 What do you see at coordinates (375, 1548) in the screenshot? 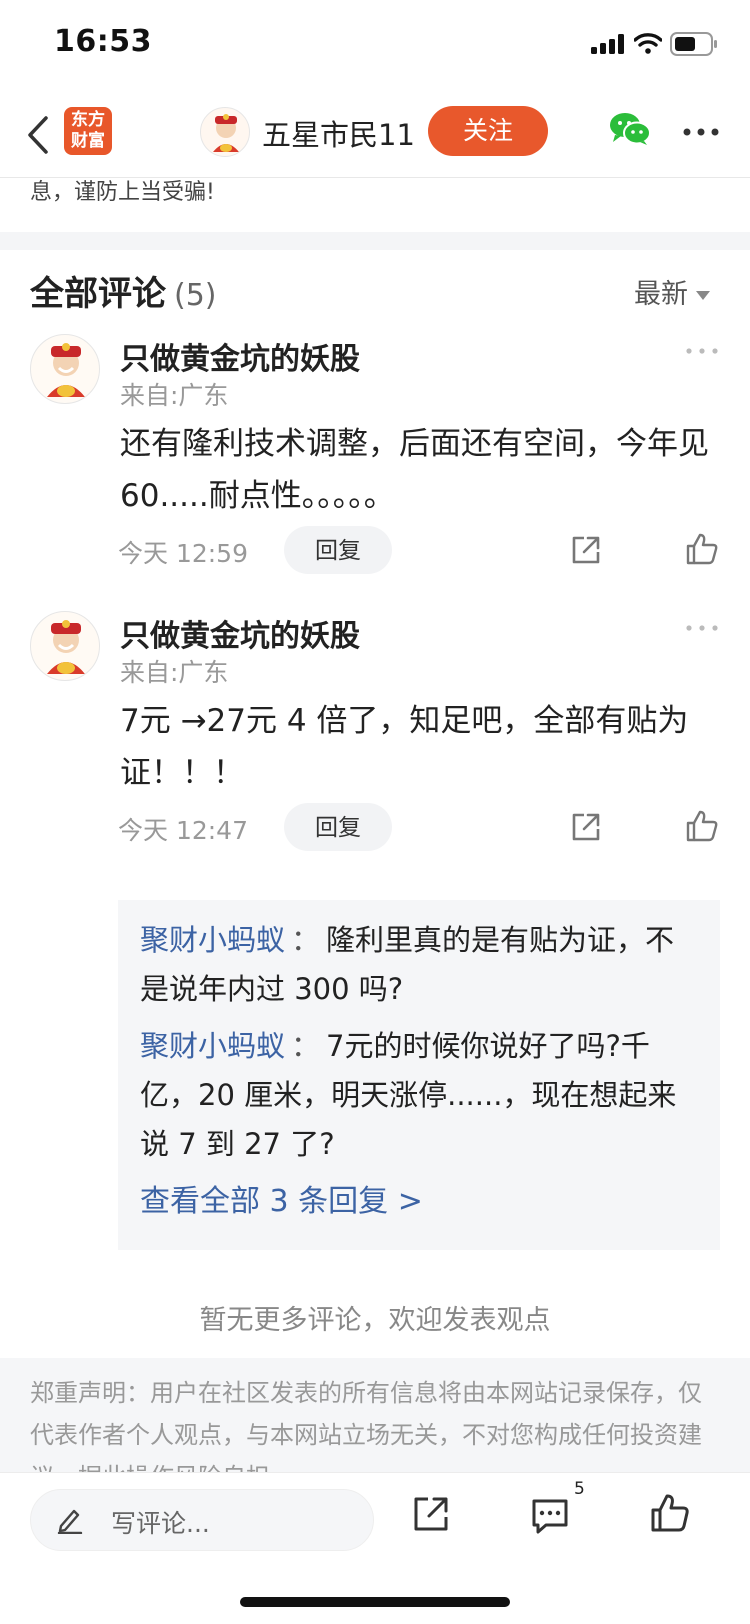
I see `bottom-action-bar: 写评论... 5` at bounding box center [375, 1548].